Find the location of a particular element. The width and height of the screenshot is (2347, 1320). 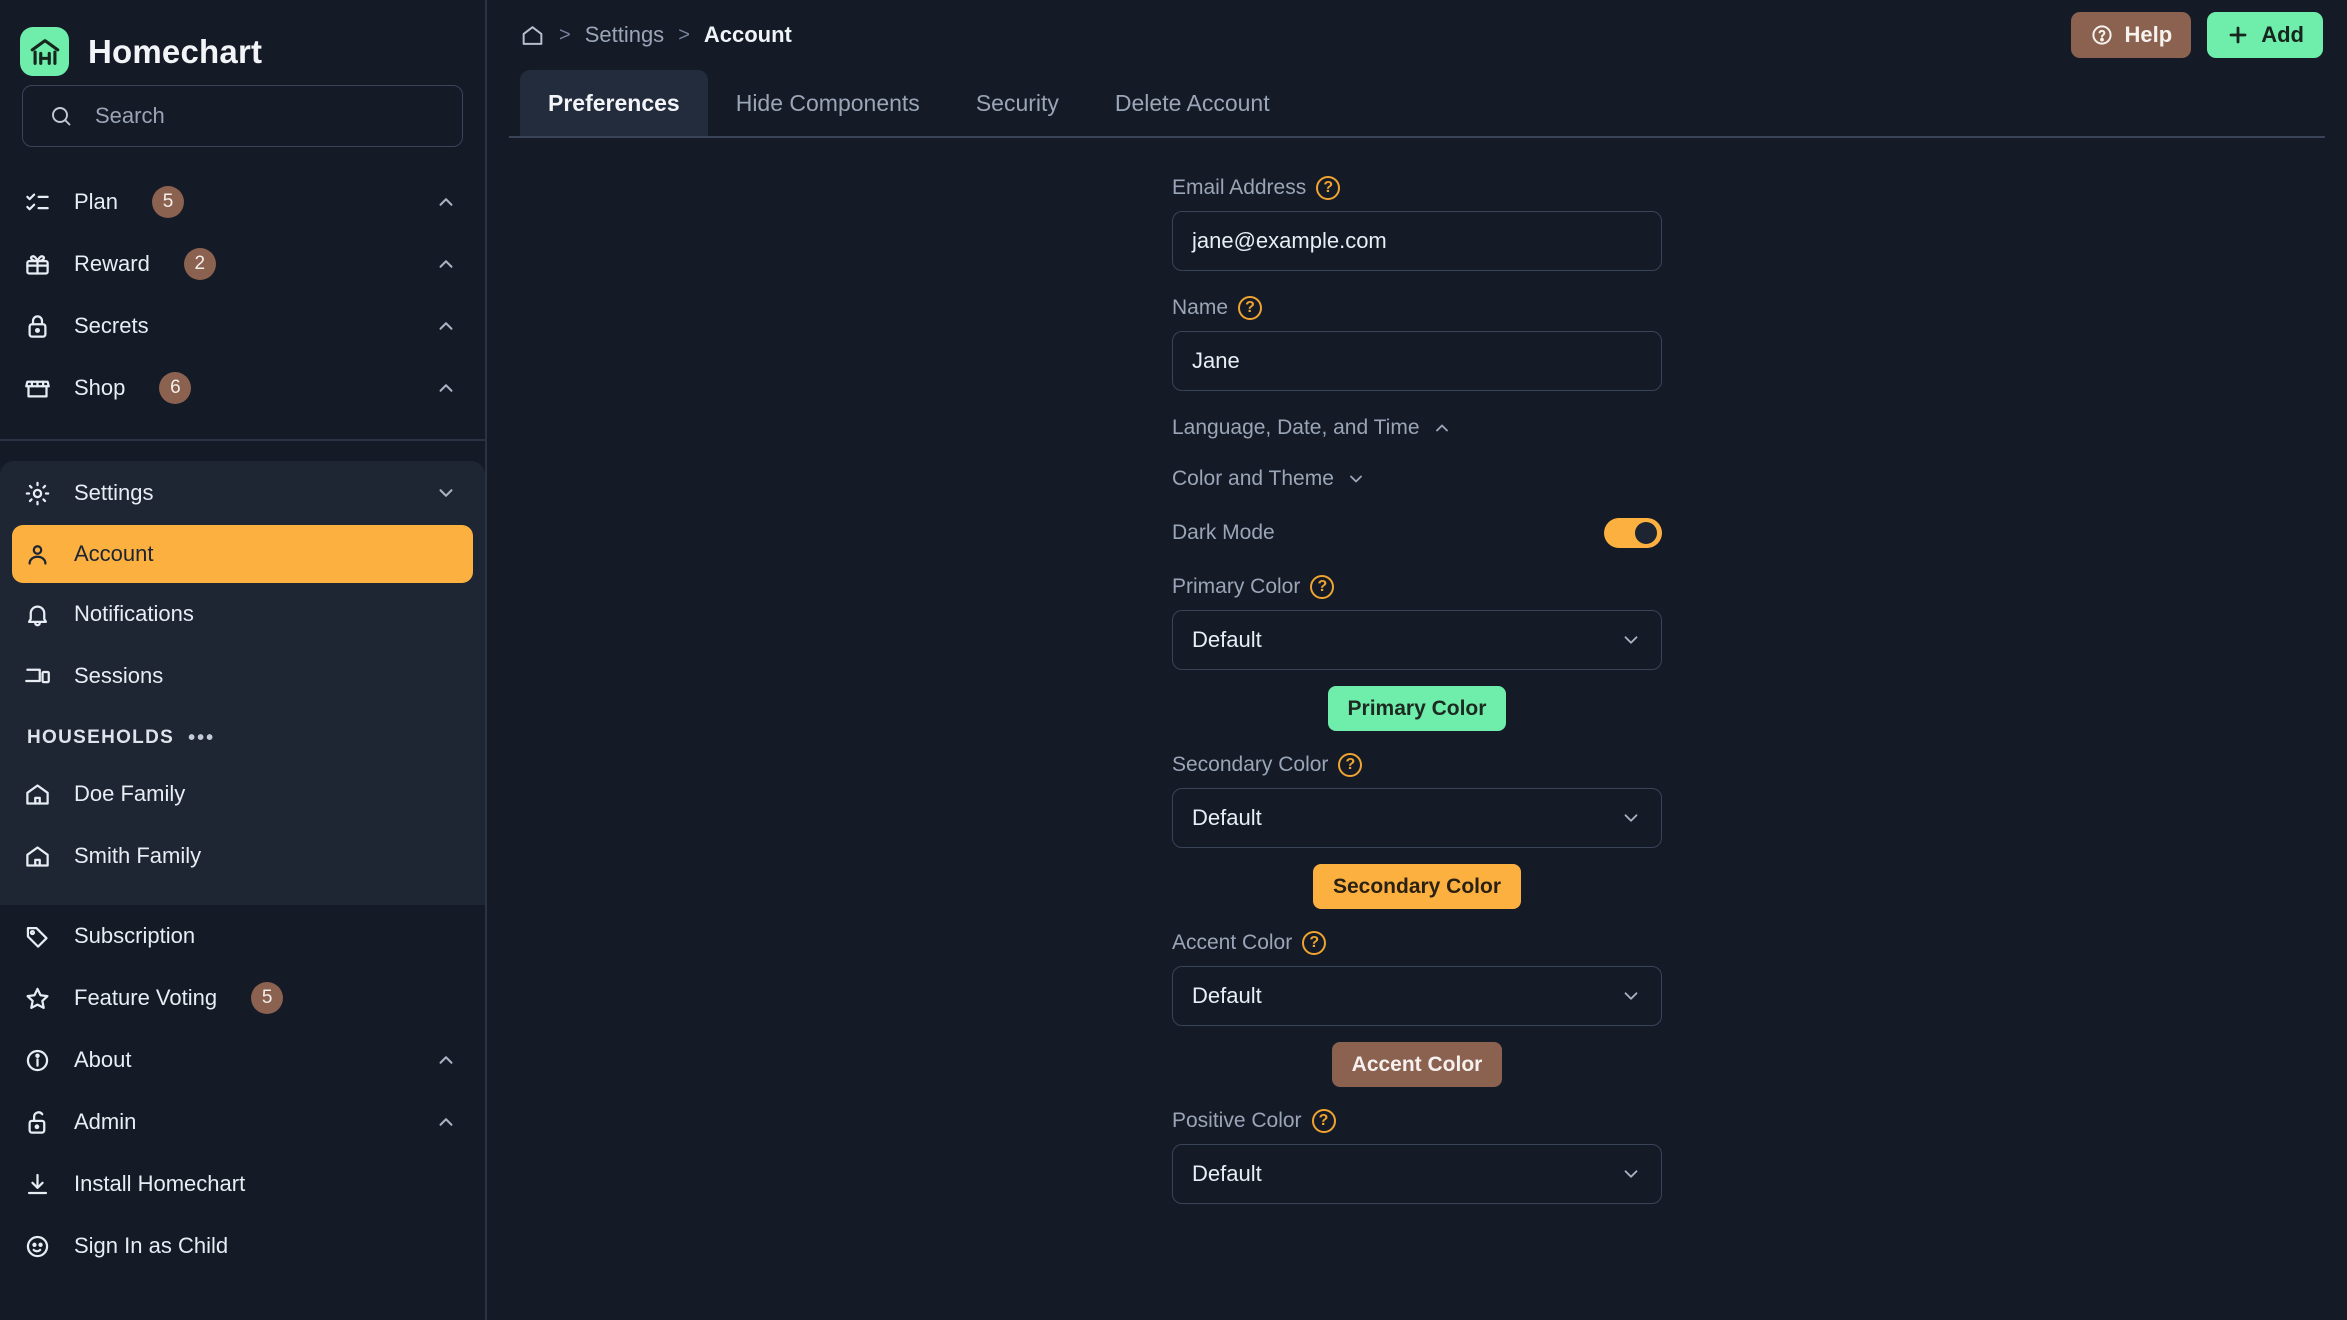

info-icon is located at coordinates (37, 1060).